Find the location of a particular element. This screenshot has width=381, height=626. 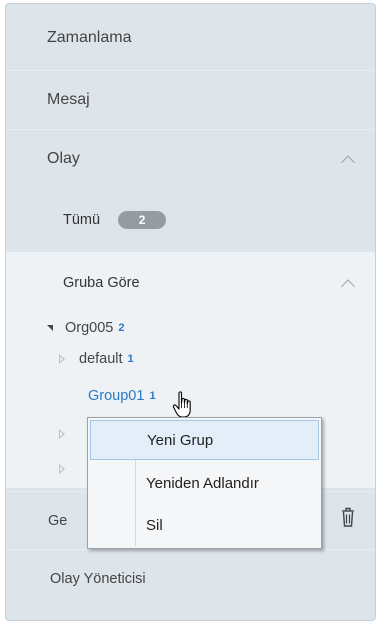

triangle-down-icon is located at coordinates (50, 328).